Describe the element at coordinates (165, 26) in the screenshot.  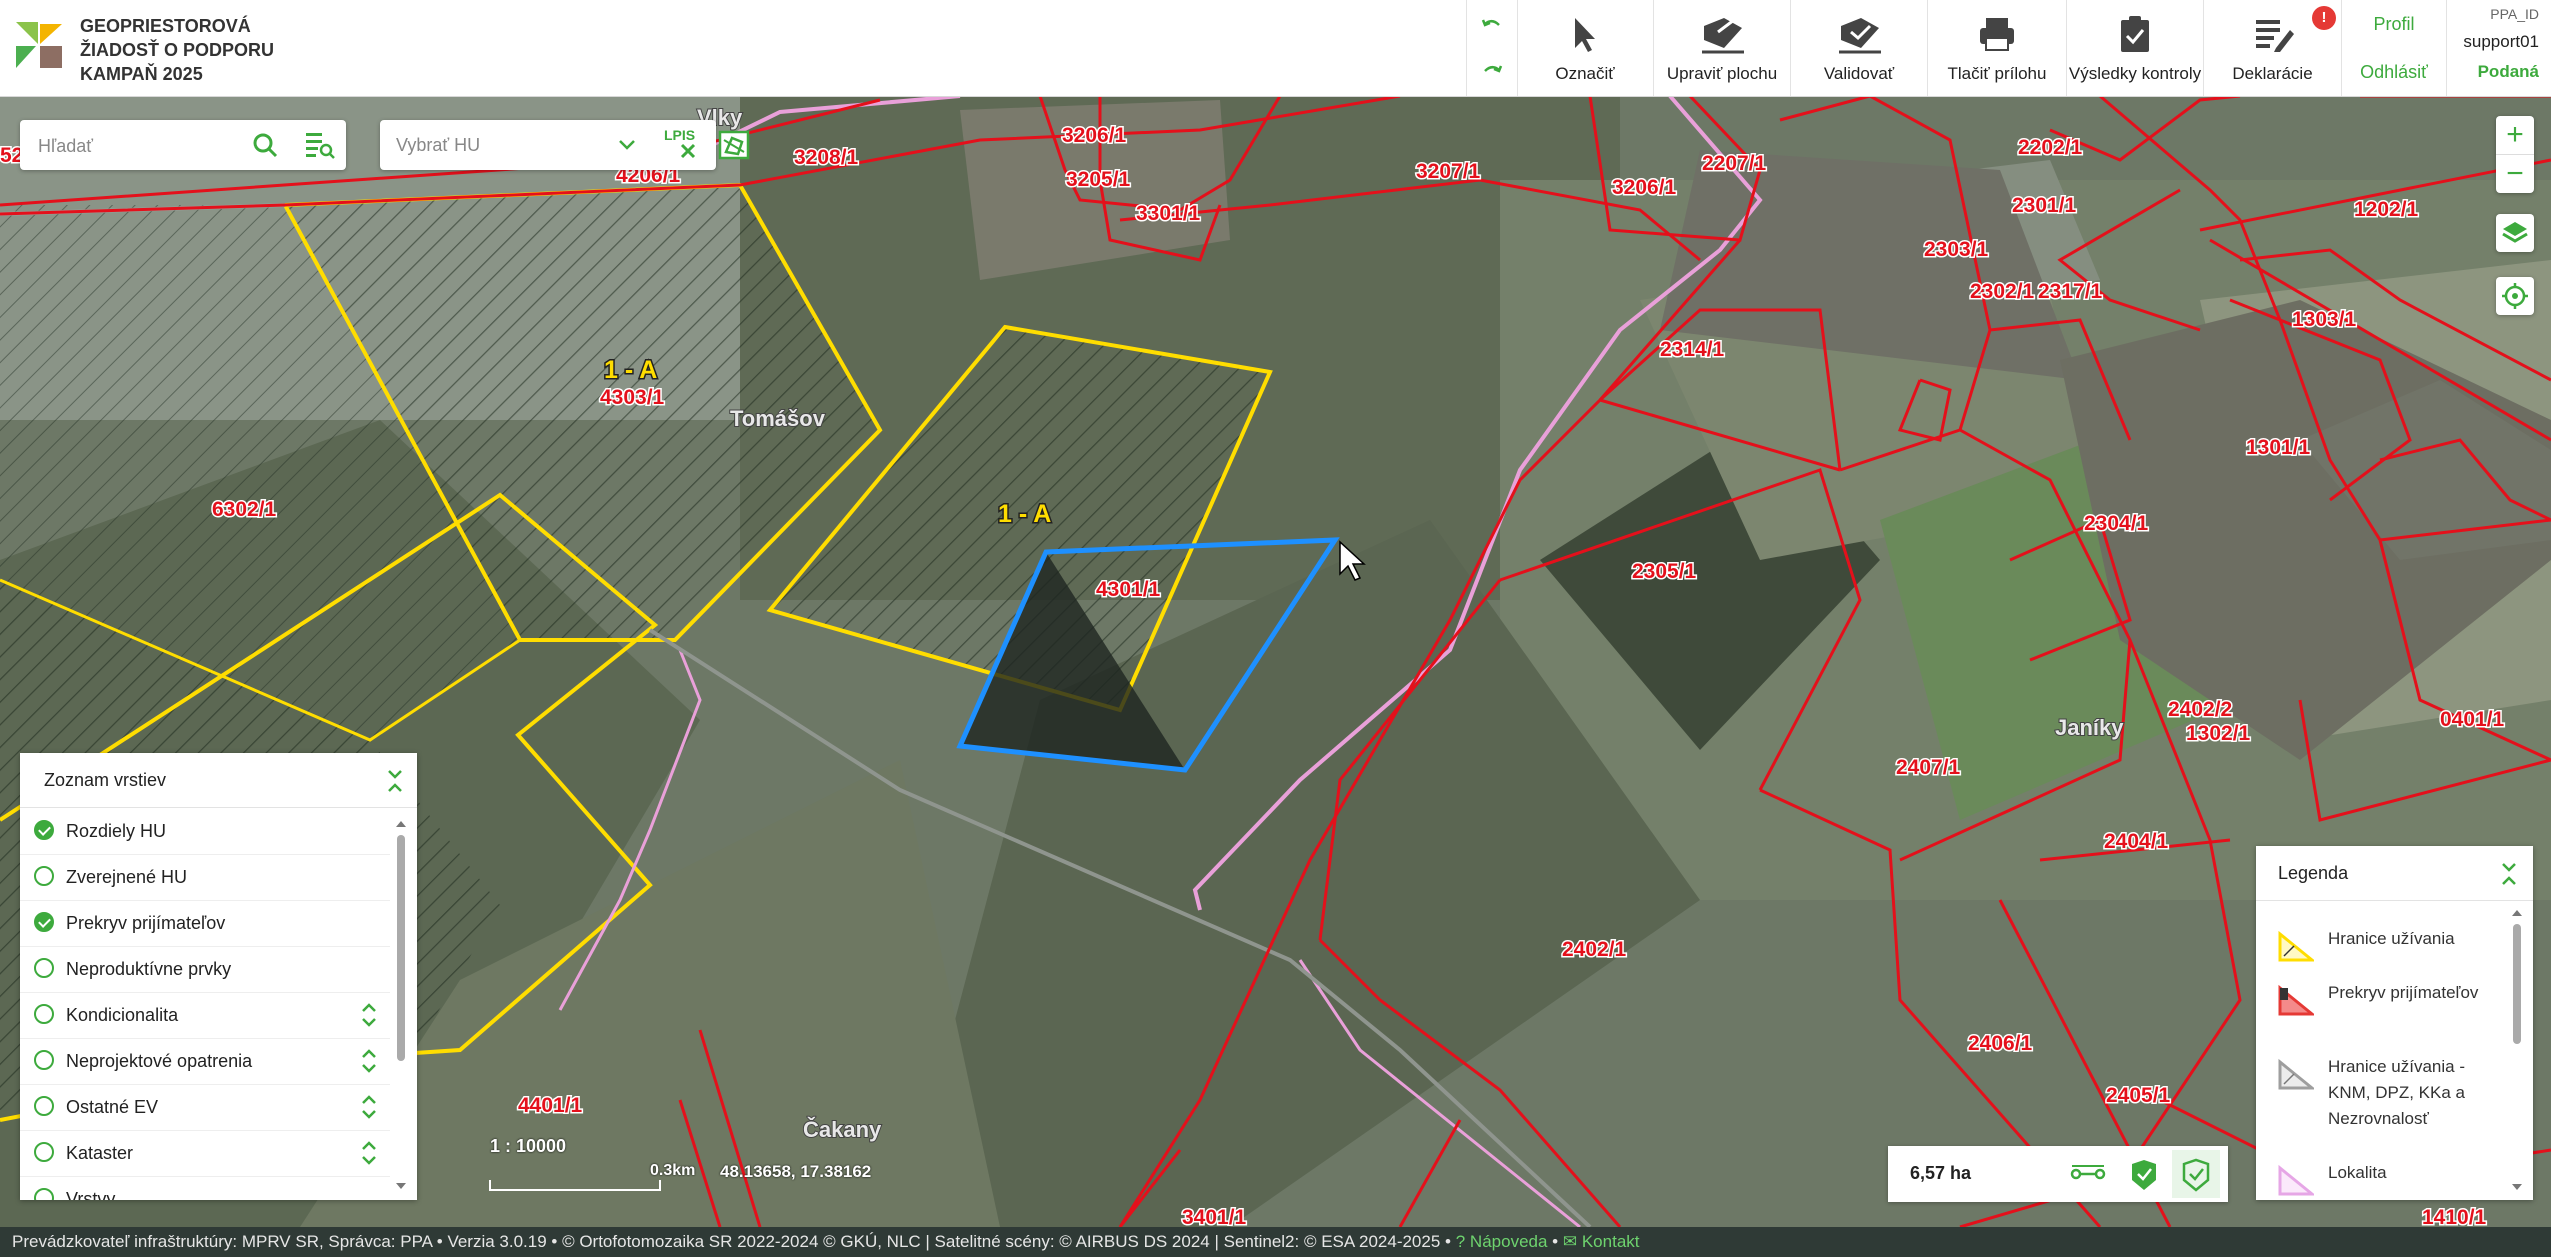
I see `app-title-line: GEOPRIESTOROVÁ` at that location.